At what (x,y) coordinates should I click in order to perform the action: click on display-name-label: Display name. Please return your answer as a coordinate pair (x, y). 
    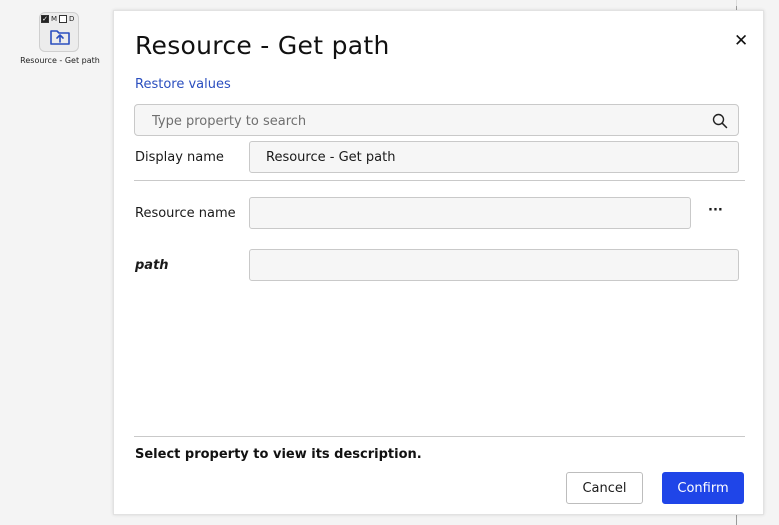
    Looking at the image, I should click on (179, 157).